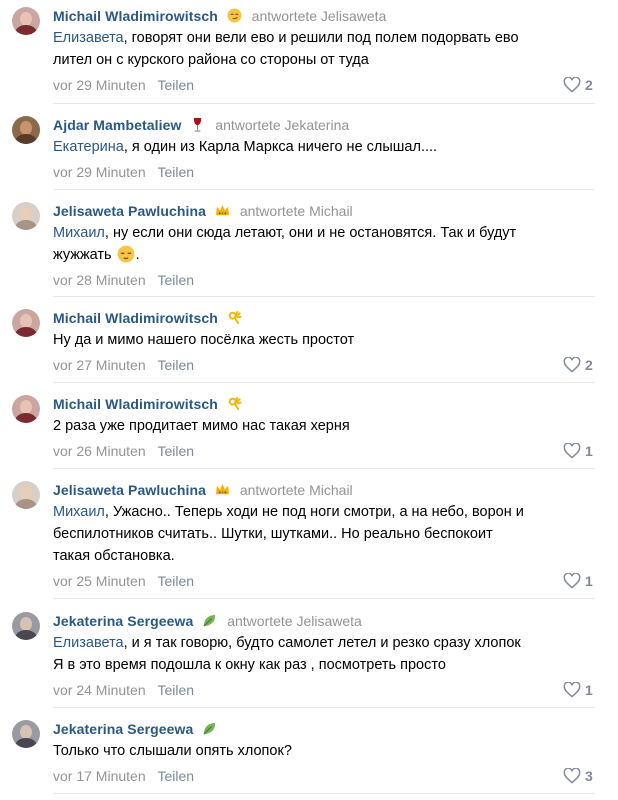 The image size is (618, 800). Describe the element at coordinates (589, 776) in the screenshot. I see `like-count: 3` at that location.